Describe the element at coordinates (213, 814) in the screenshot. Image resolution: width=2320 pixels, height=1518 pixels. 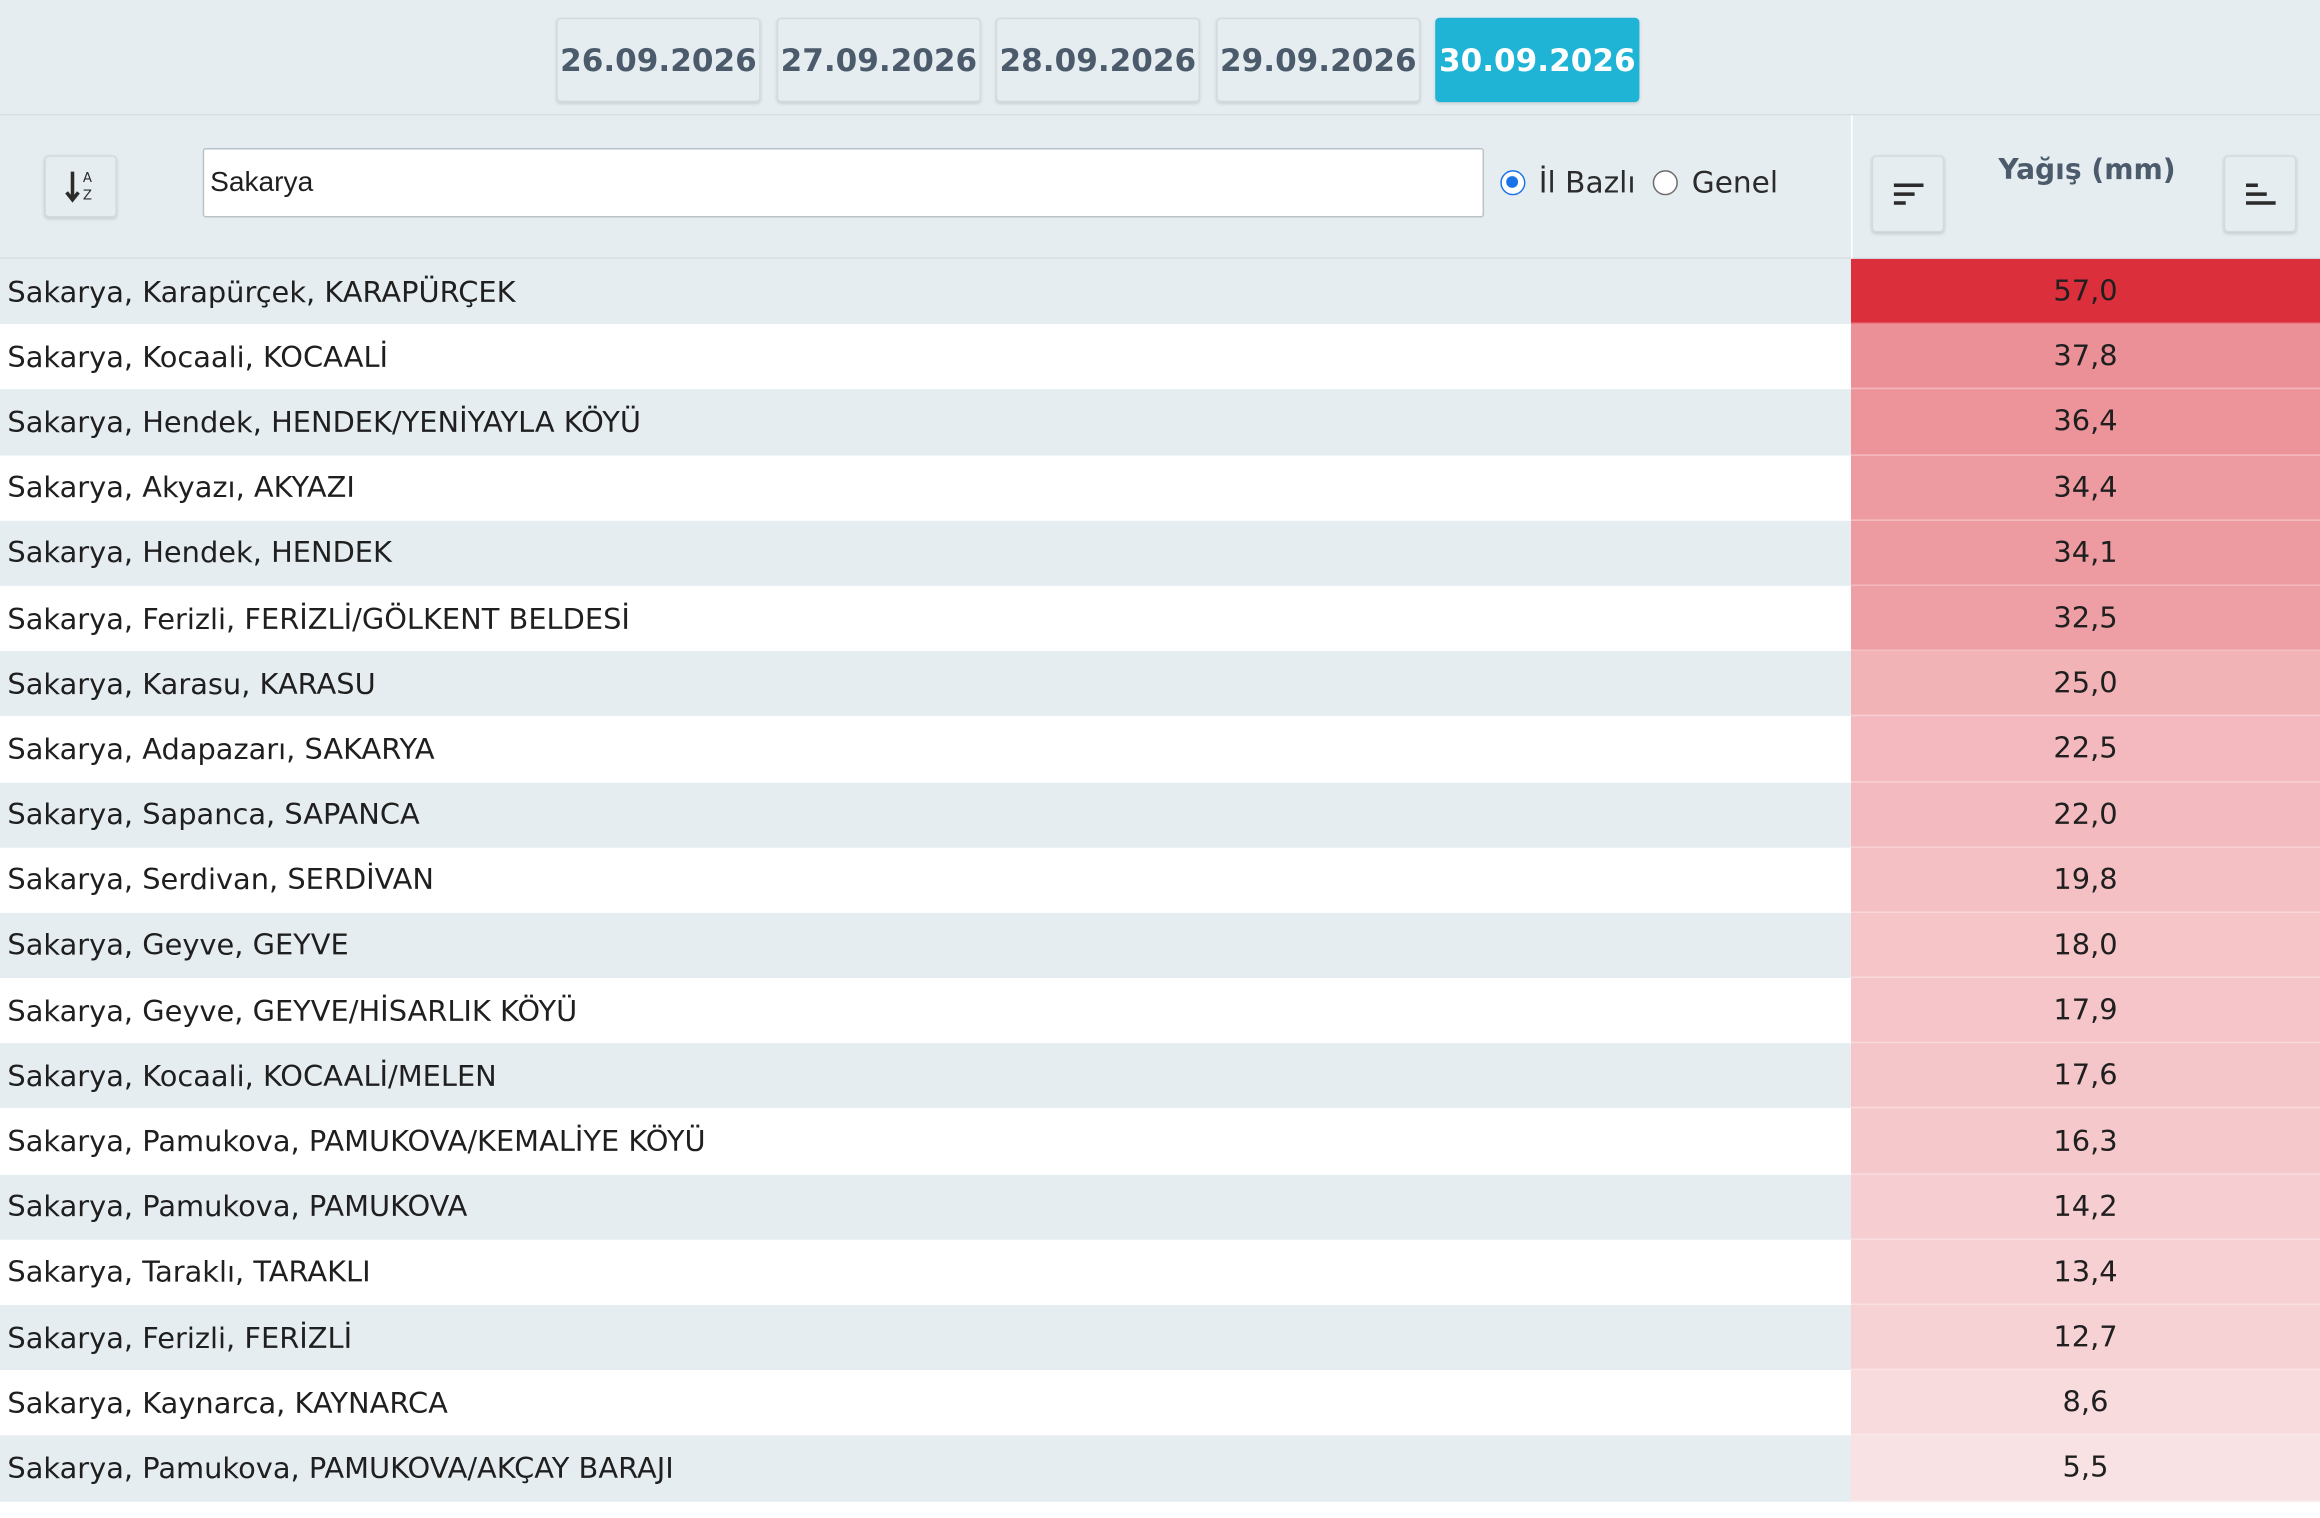
I see `station-name-cell: Sakarya, Sapanca, SAPANCA` at that location.